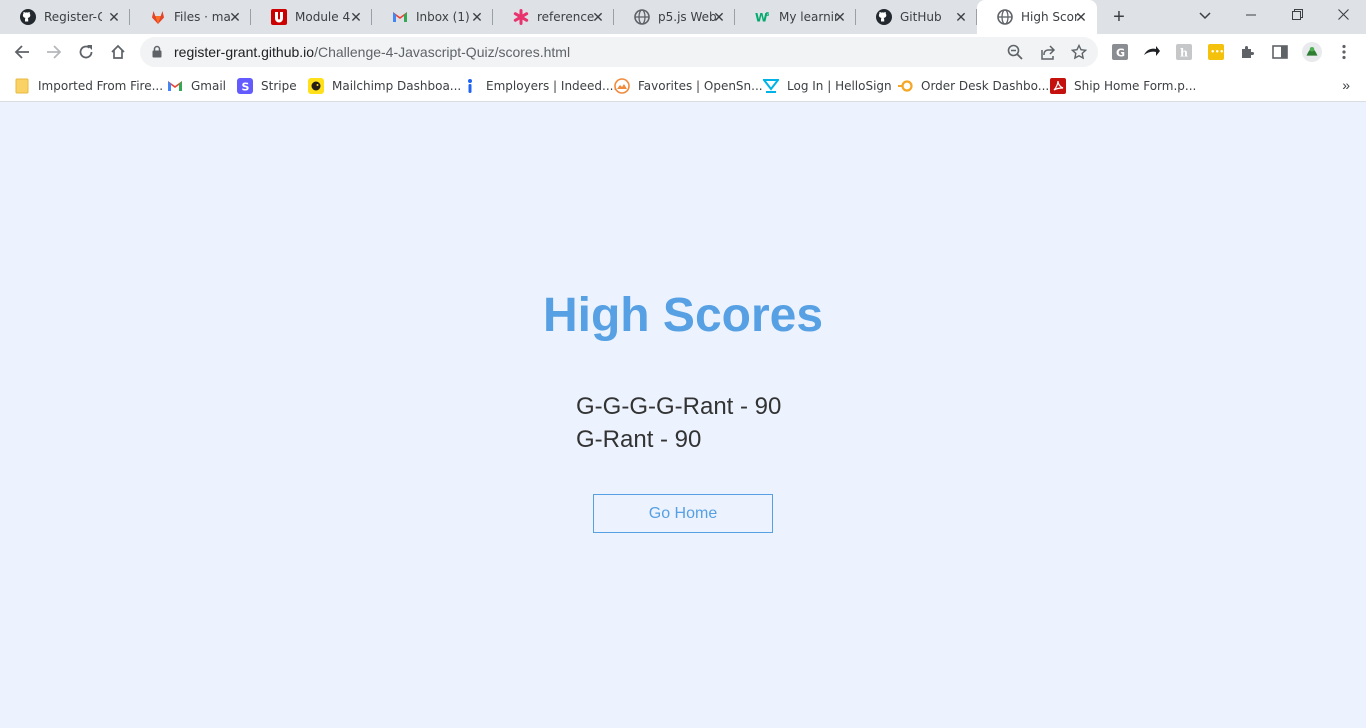 The height and width of the screenshot is (728, 1366). What do you see at coordinates (73, 17) in the screenshot?
I see `tab-title: Register-G` at bounding box center [73, 17].